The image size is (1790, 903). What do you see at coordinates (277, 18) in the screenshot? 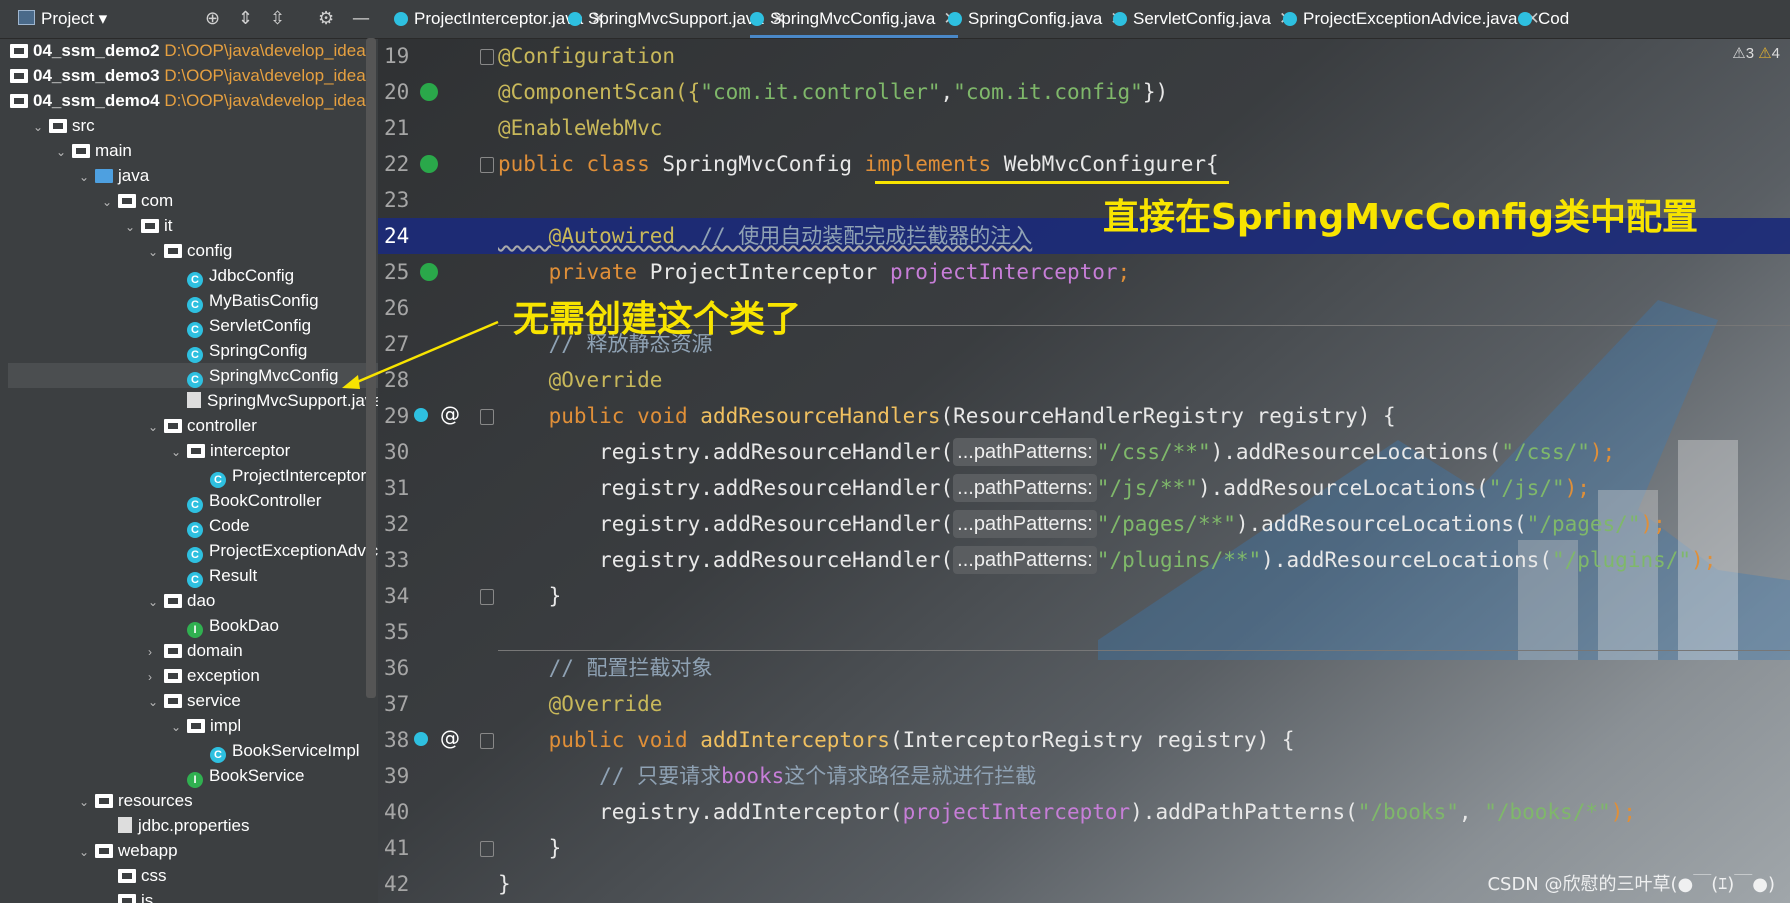
I see `collapse-all-icon: ⇳` at bounding box center [277, 18].